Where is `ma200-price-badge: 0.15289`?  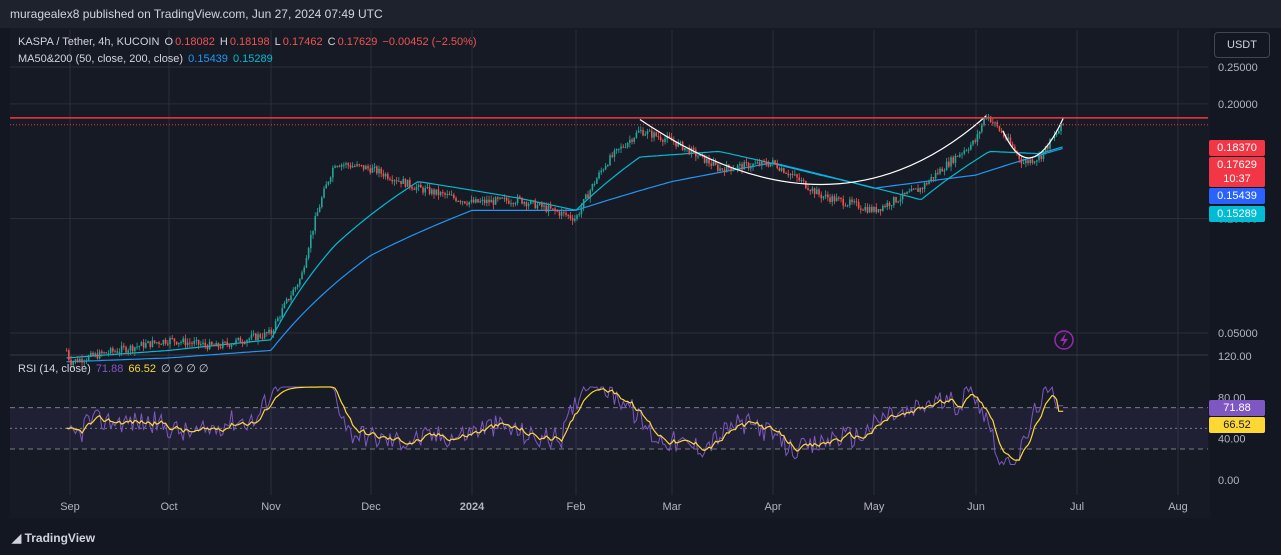
ma200-price-badge: 0.15289 is located at coordinates (1237, 214).